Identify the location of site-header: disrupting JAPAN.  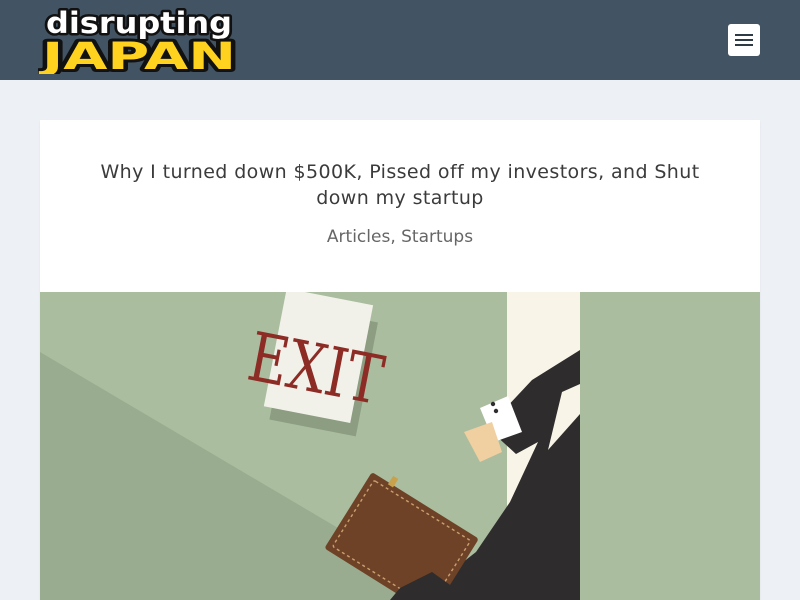
(400, 40).